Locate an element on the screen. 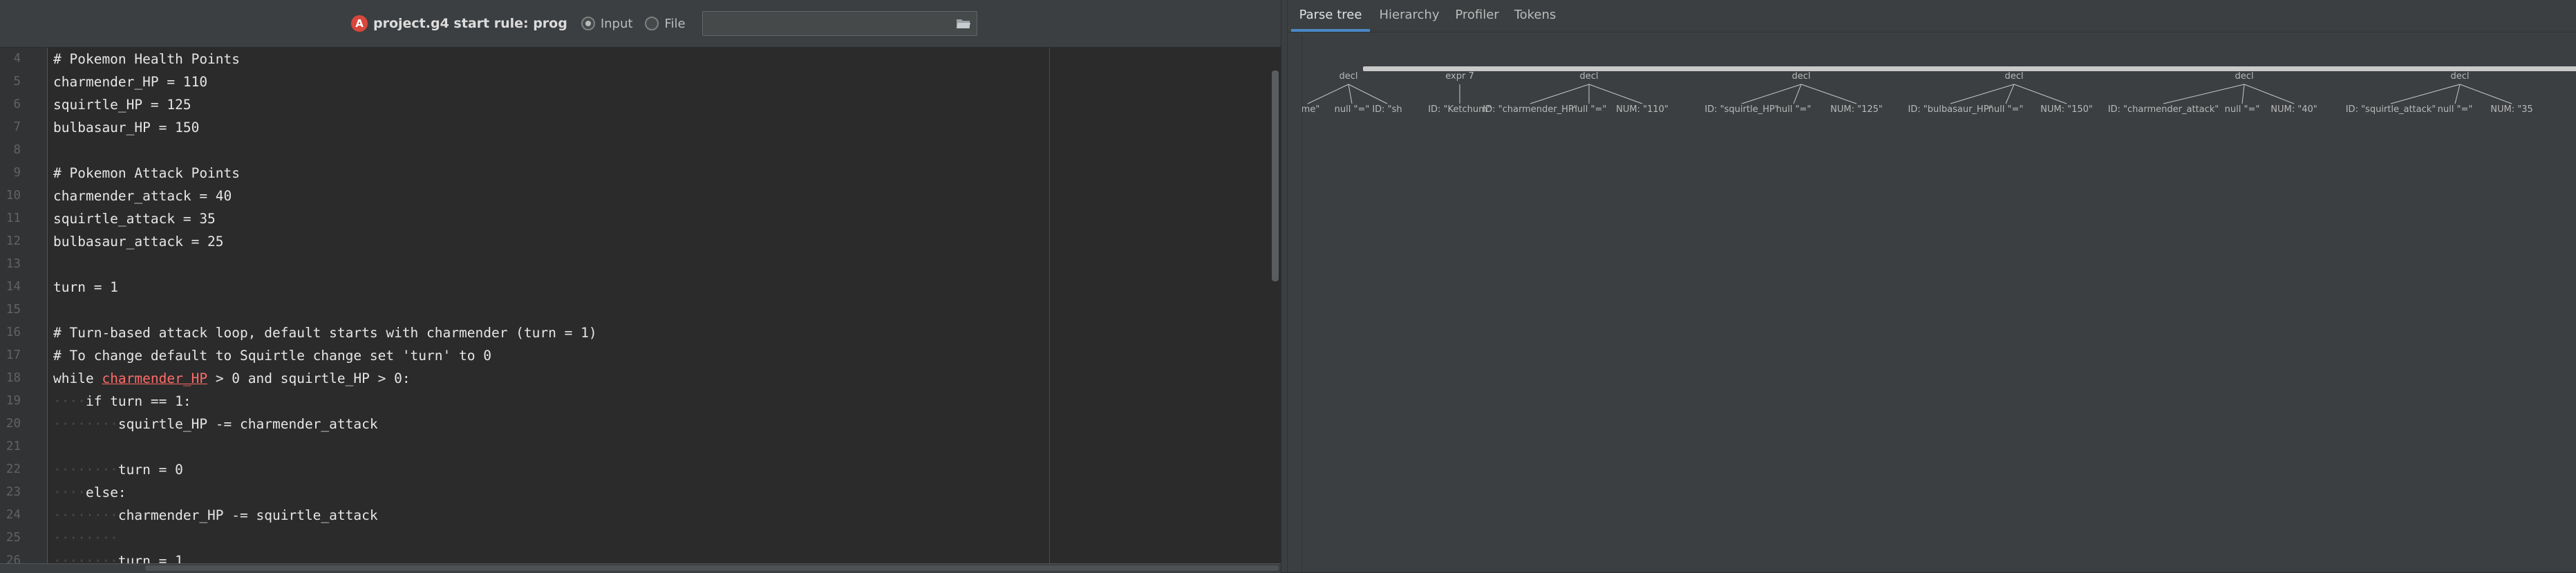 This screenshot has height=573, width=2576. code-text: # Pokemon Attack Points is located at coordinates (146, 173).